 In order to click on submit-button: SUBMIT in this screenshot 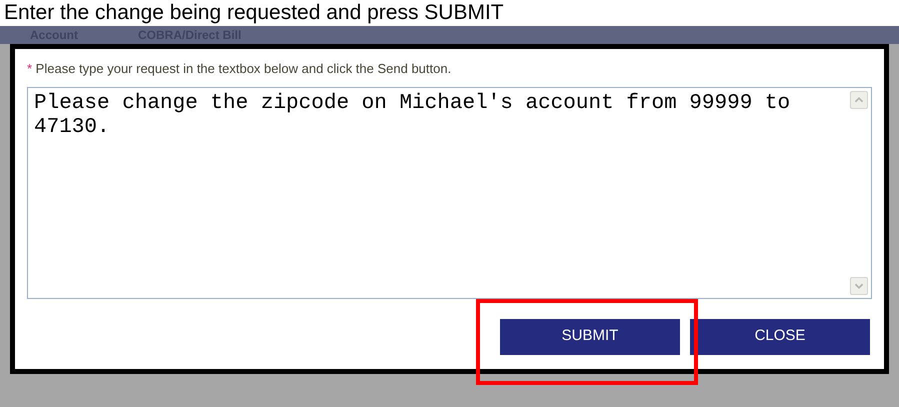, I will do `click(590, 336)`.